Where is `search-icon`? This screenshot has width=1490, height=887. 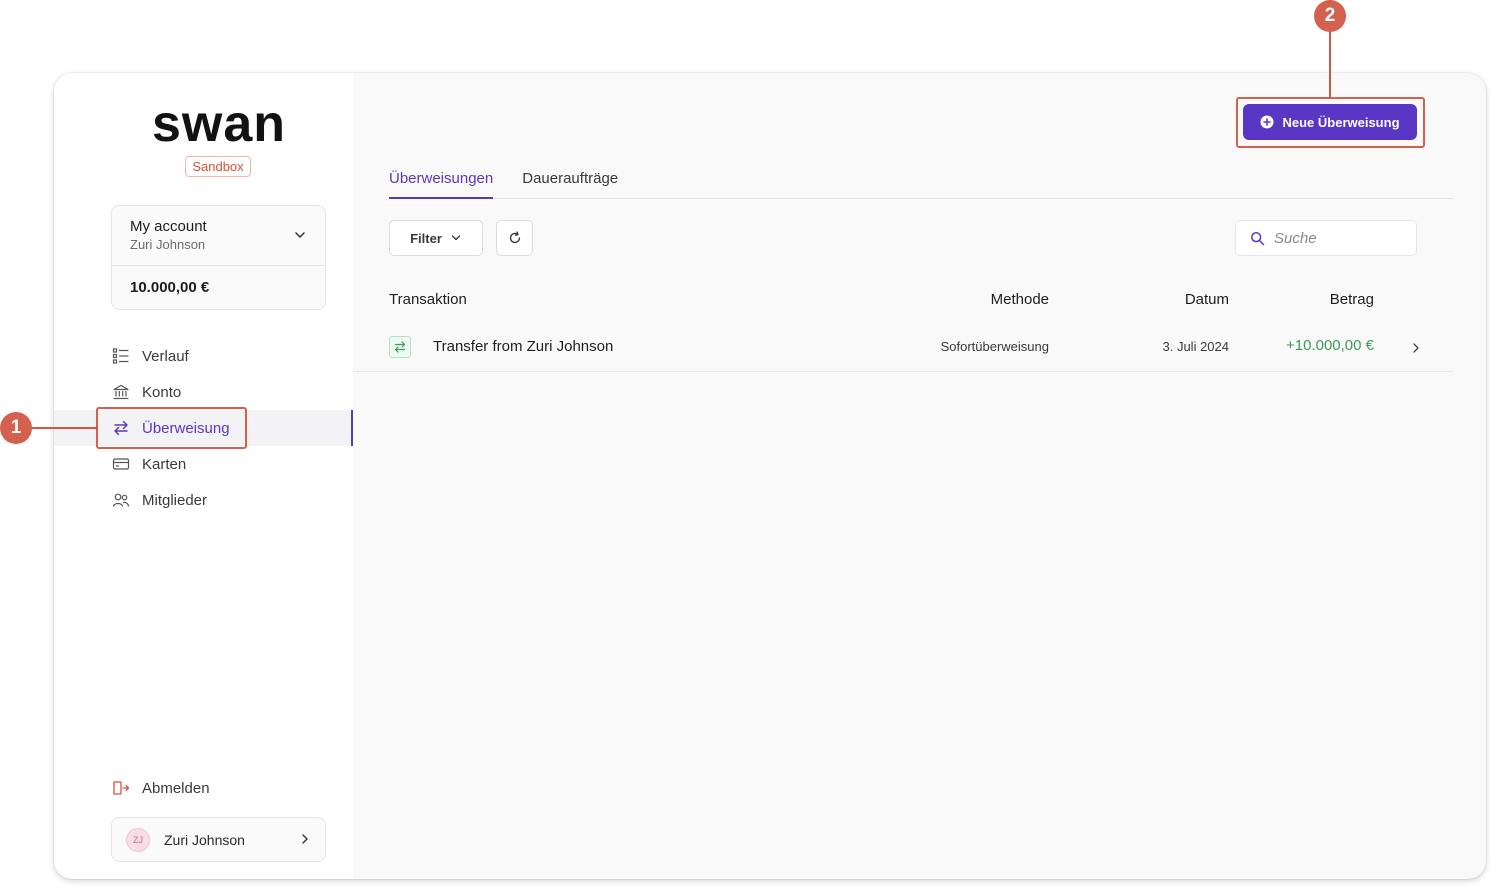
search-icon is located at coordinates (1258, 238).